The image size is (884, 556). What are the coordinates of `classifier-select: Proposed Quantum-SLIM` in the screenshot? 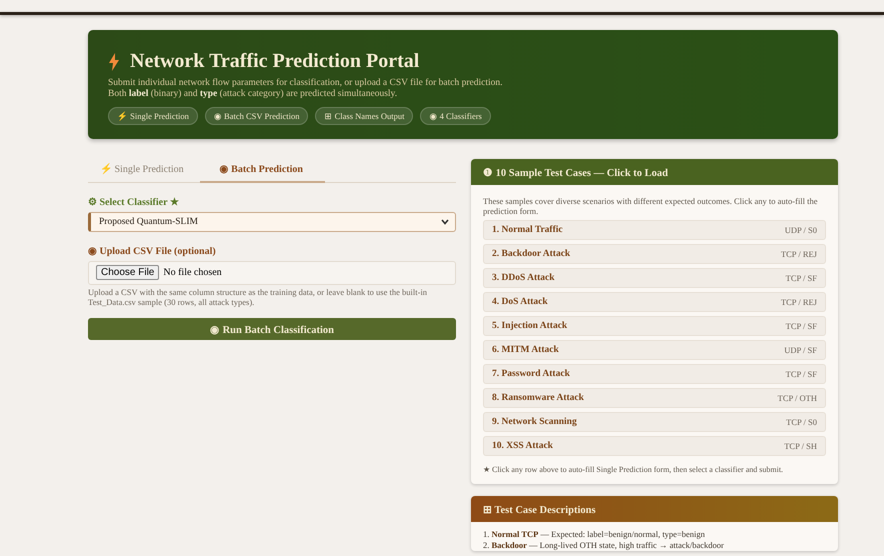 It's located at (272, 222).